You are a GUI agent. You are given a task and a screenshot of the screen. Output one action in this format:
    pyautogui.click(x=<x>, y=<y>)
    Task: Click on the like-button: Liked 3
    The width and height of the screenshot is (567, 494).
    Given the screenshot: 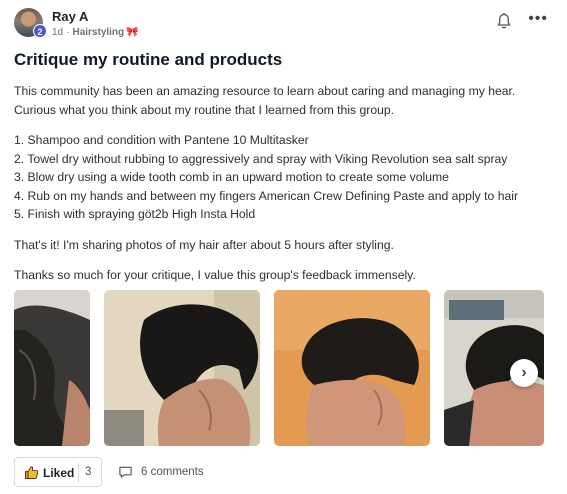 What is the action you would take?
    pyautogui.click(x=58, y=472)
    